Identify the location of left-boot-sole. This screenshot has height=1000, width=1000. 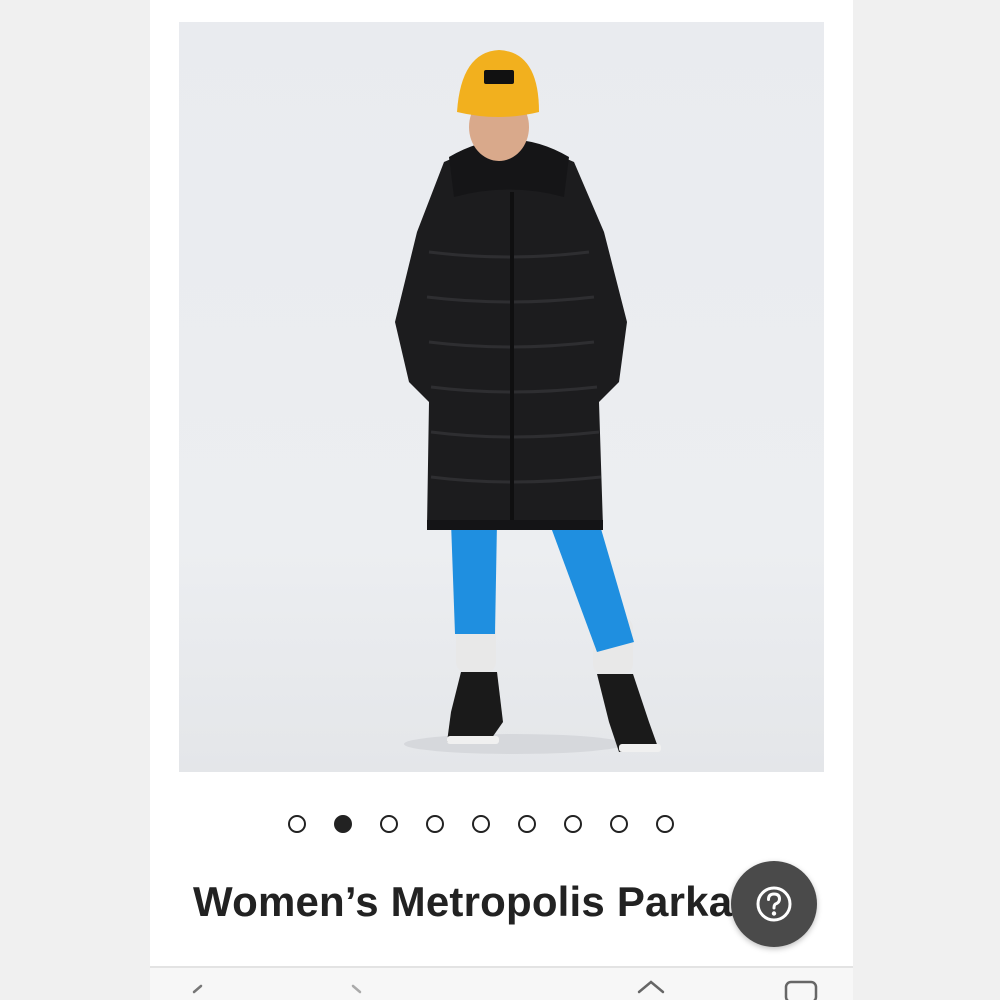
(473, 740).